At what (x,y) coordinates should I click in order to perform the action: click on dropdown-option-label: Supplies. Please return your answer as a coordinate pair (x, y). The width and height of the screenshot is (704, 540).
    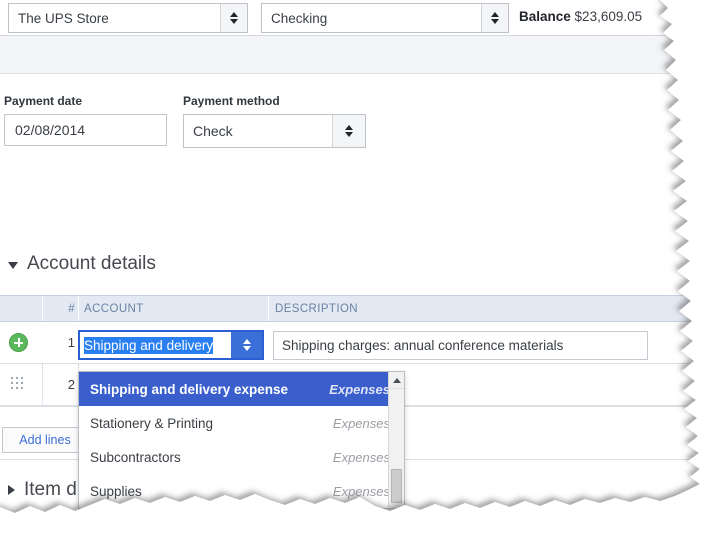
    Looking at the image, I should click on (116, 491).